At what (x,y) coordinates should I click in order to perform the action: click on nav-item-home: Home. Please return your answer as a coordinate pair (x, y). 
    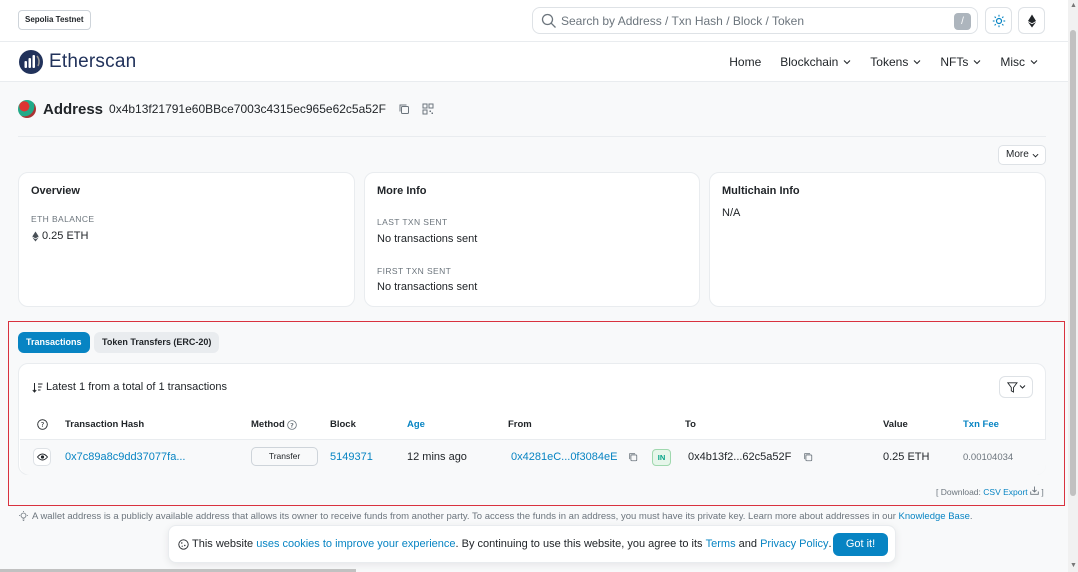
    Looking at the image, I should click on (745, 62).